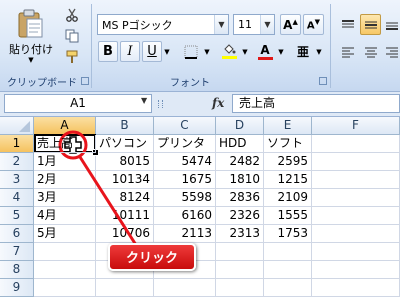  What do you see at coordinates (218, 103) in the screenshot?
I see `fx-icon: fx` at bounding box center [218, 103].